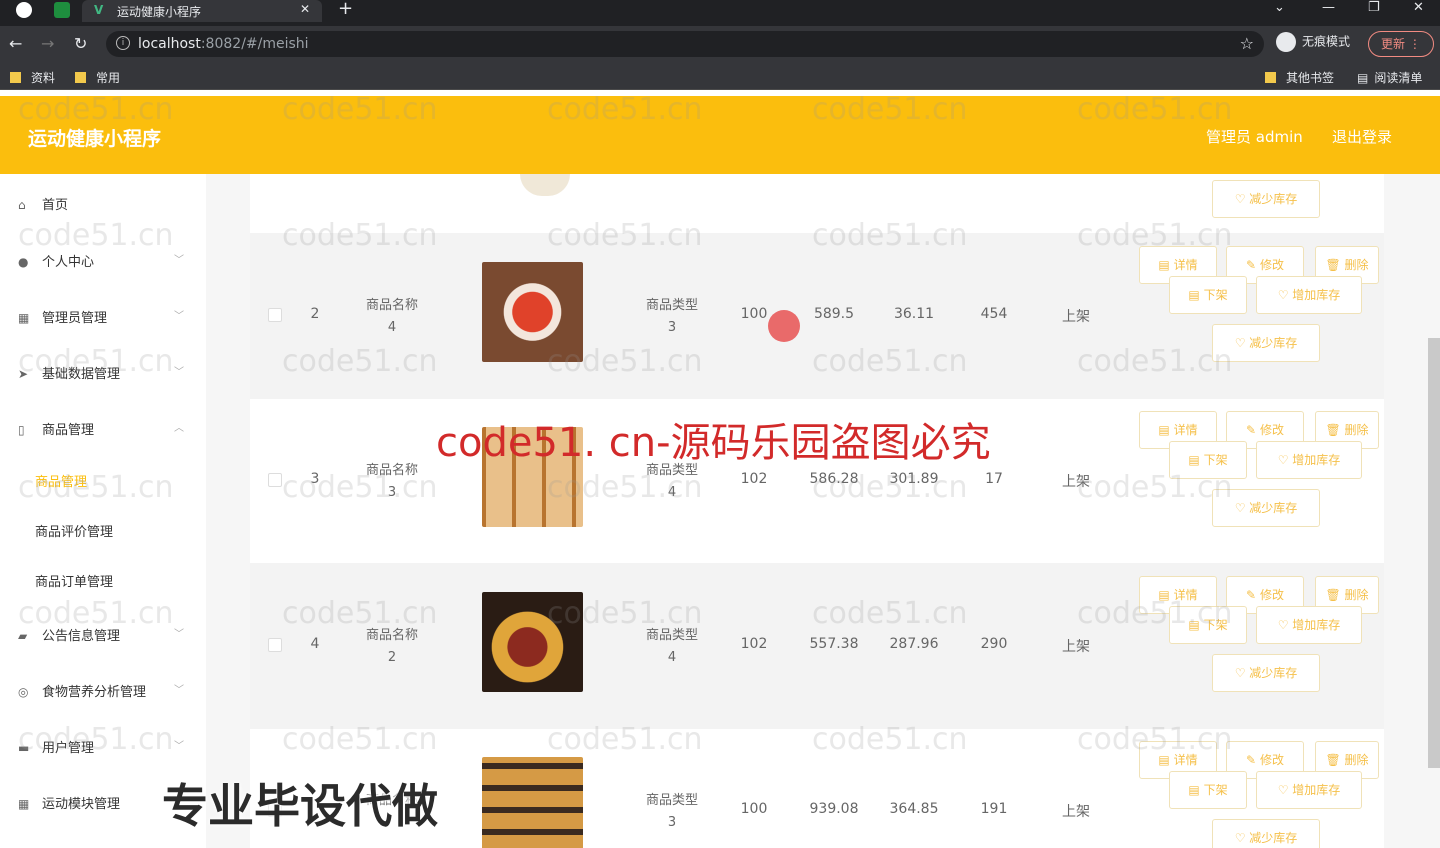 The image size is (1440, 848). I want to click on vue-icon: V, so click(99, 10).